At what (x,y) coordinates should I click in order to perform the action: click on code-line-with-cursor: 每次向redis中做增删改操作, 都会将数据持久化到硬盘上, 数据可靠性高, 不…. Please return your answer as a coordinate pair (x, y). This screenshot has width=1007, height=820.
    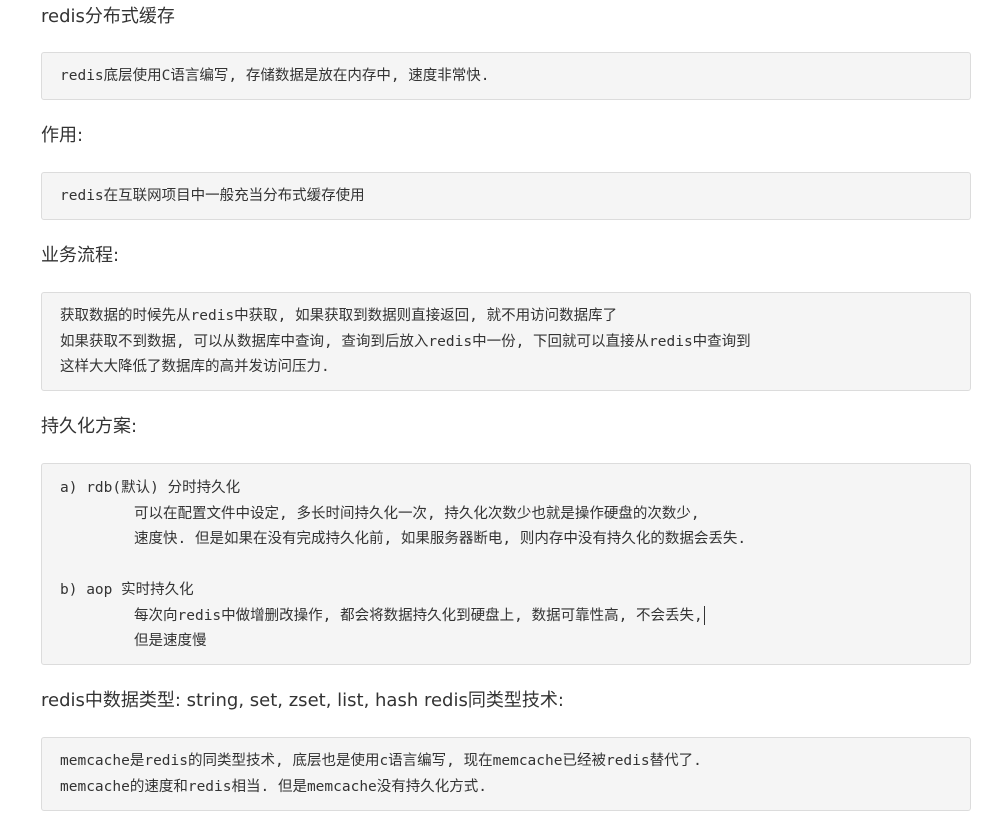
    Looking at the image, I should click on (506, 617).